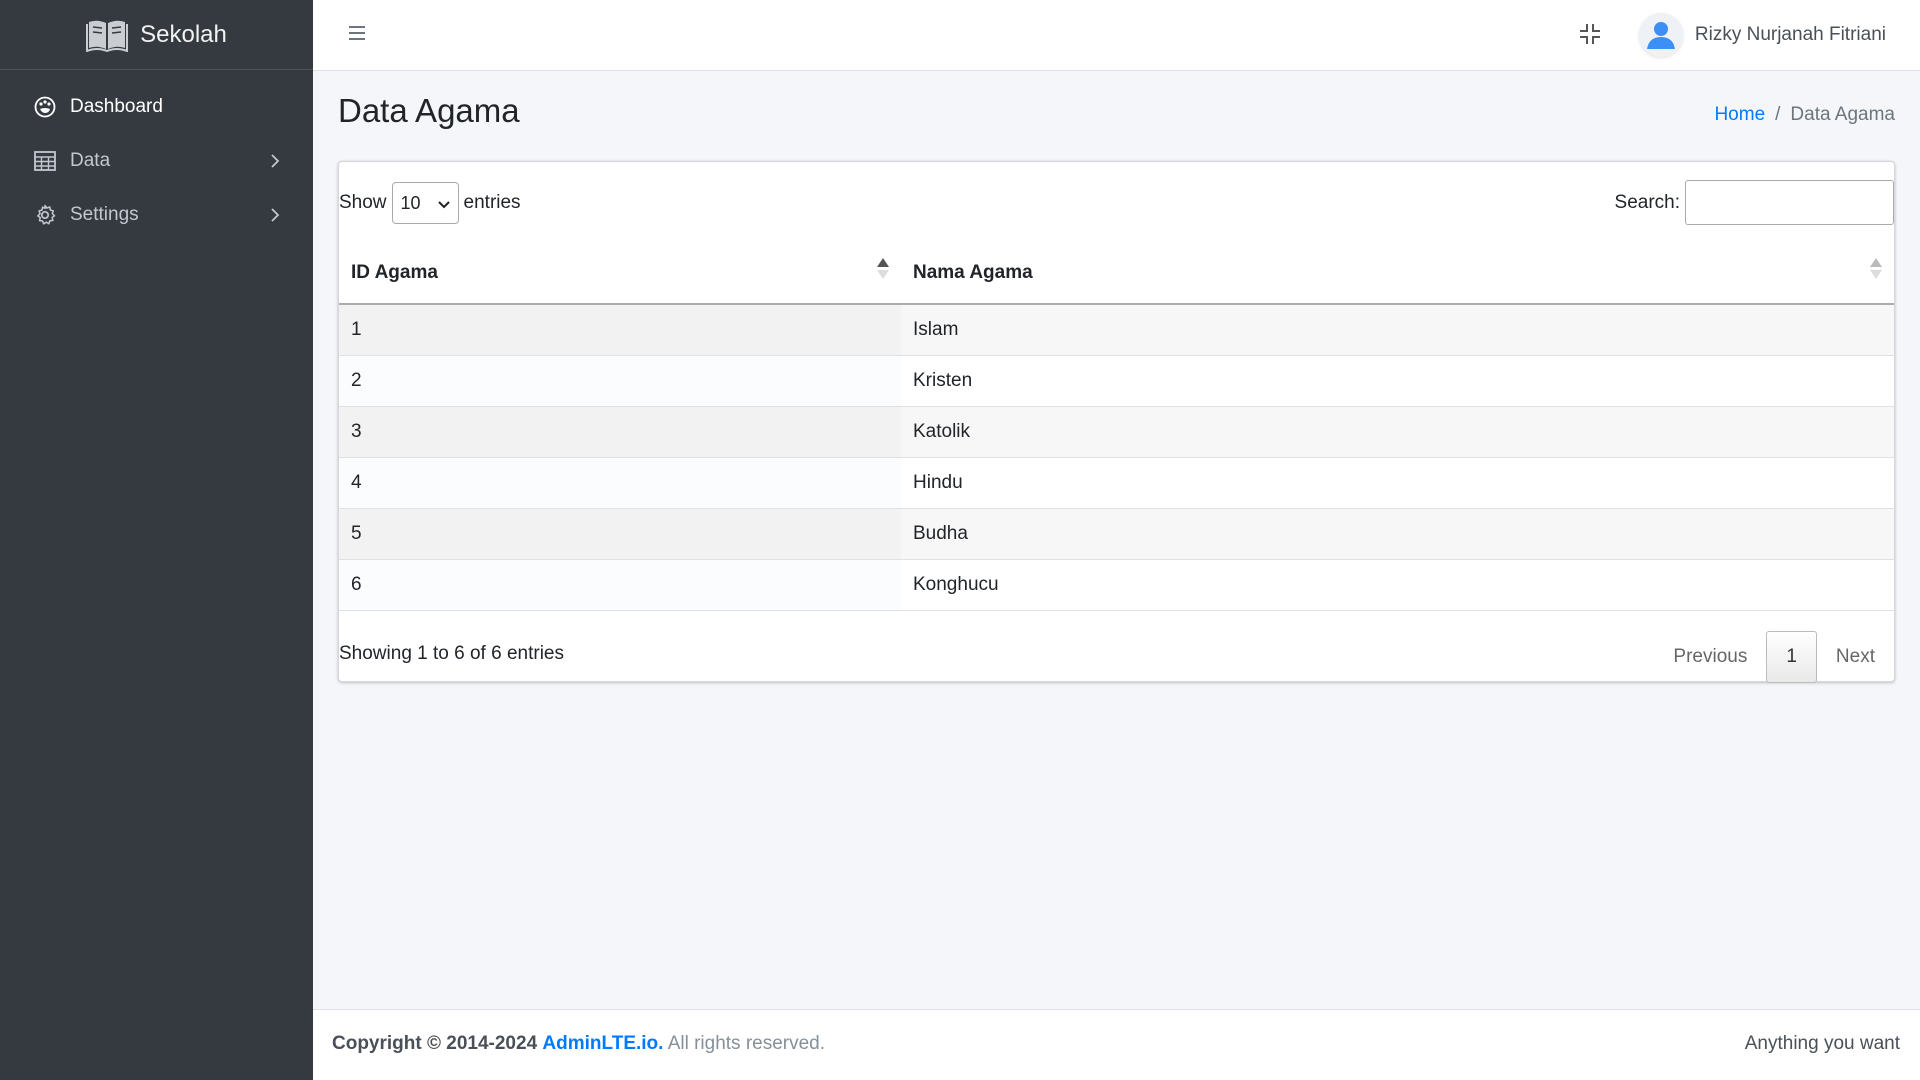 This screenshot has height=1080, width=1920. Describe the element at coordinates (1660, 35) in the screenshot. I see `user-avatar-icon` at that location.